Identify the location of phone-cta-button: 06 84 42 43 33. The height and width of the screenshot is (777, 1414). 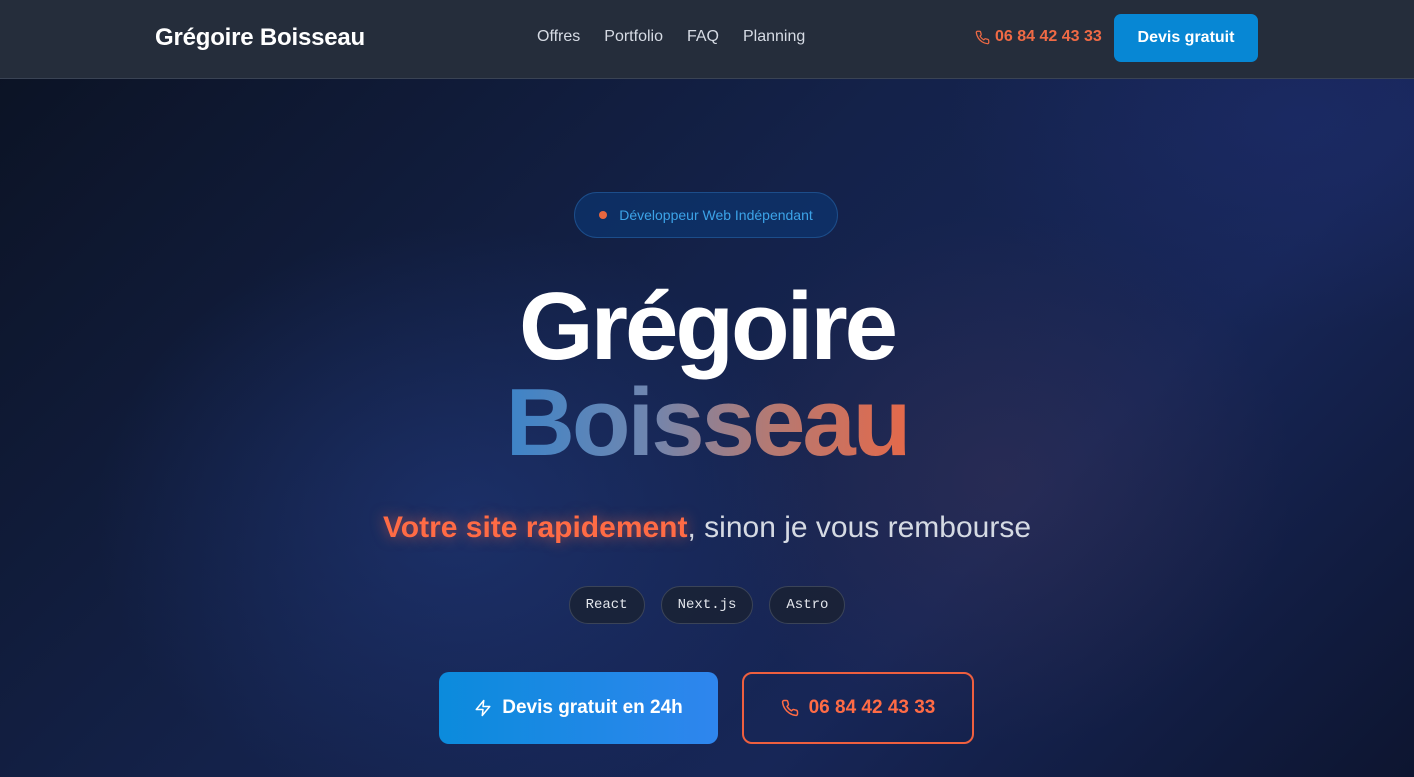
(858, 708).